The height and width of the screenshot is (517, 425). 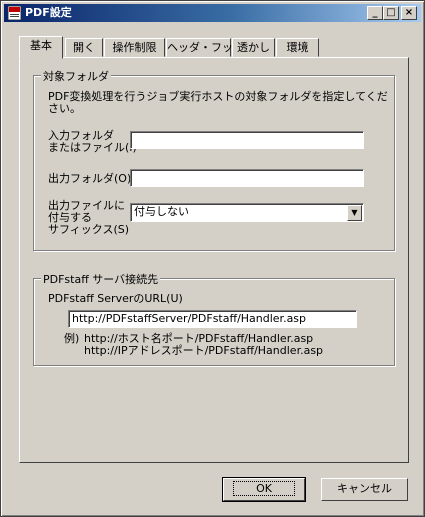 What do you see at coordinates (161, 211) in the screenshot?
I see `suffix-selected-value: 付与しない` at bounding box center [161, 211].